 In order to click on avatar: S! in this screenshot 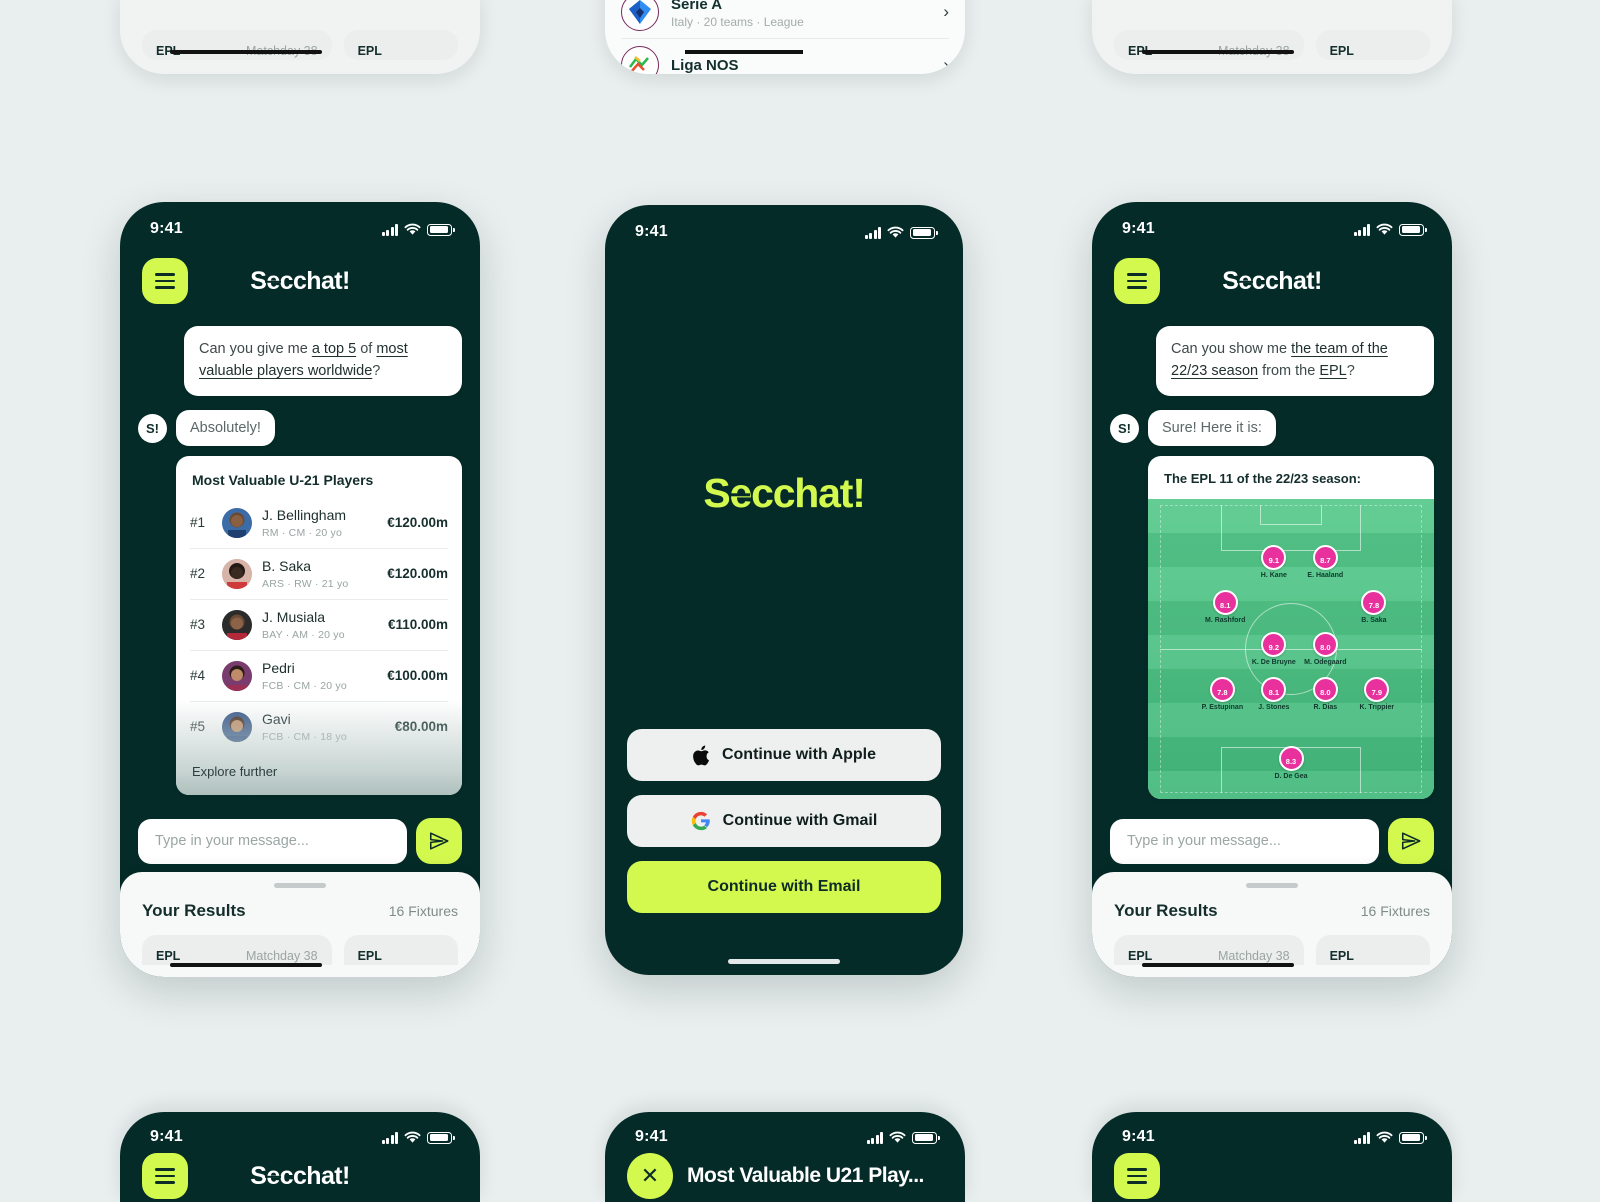, I will do `click(152, 428)`.